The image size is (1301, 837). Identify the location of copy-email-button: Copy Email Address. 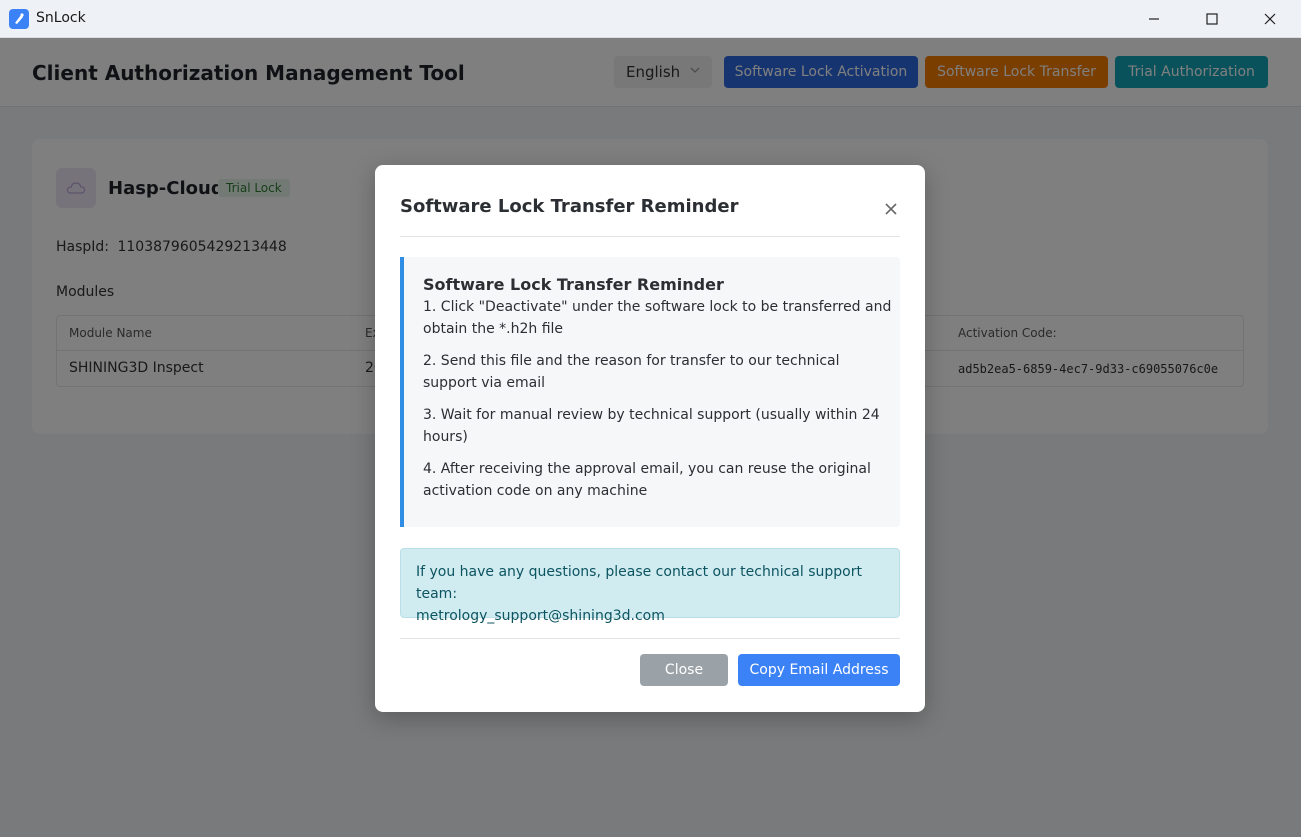
(819, 670).